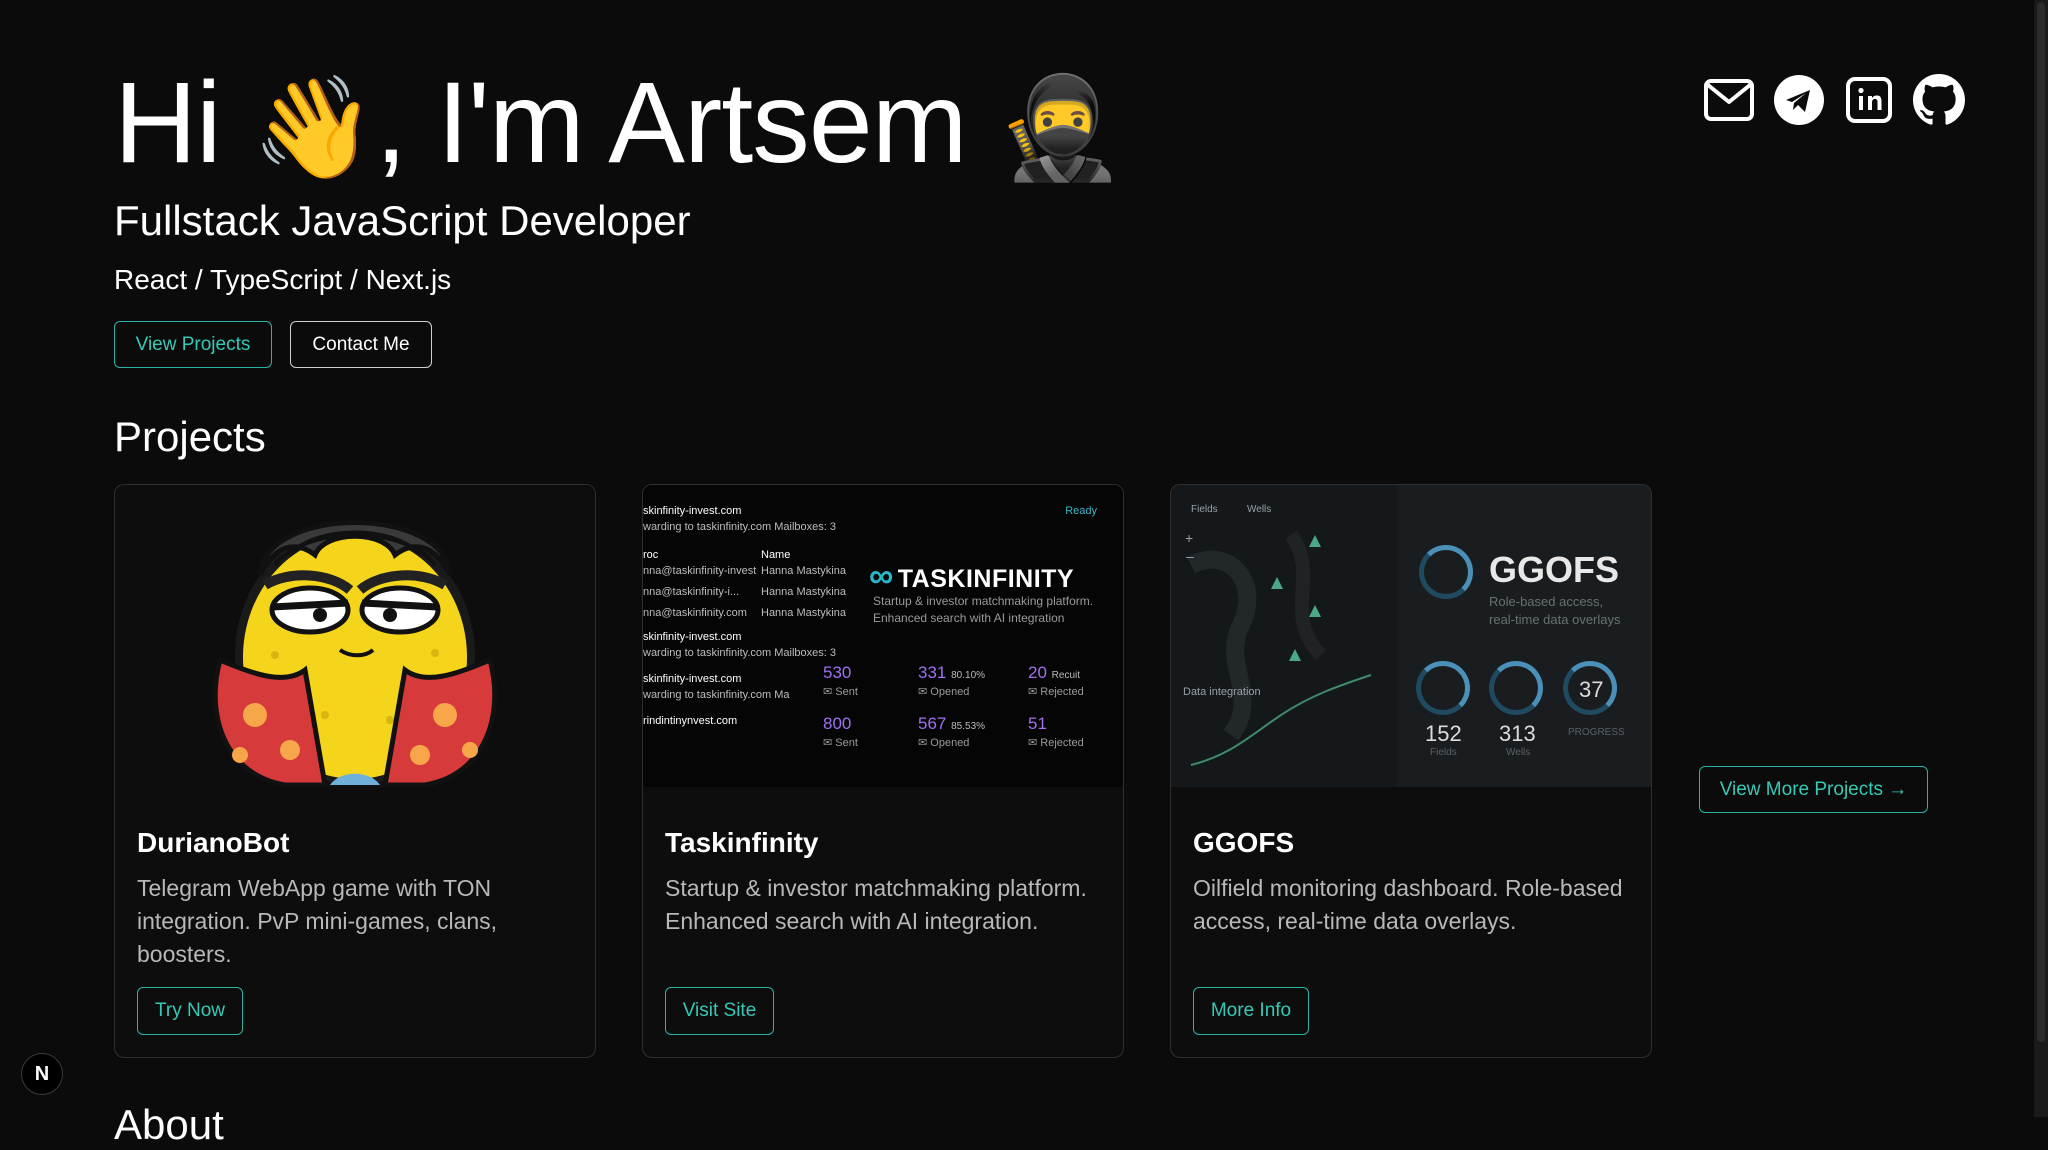  What do you see at coordinates (932, 723) in the screenshot?
I see `stat-number: 567` at bounding box center [932, 723].